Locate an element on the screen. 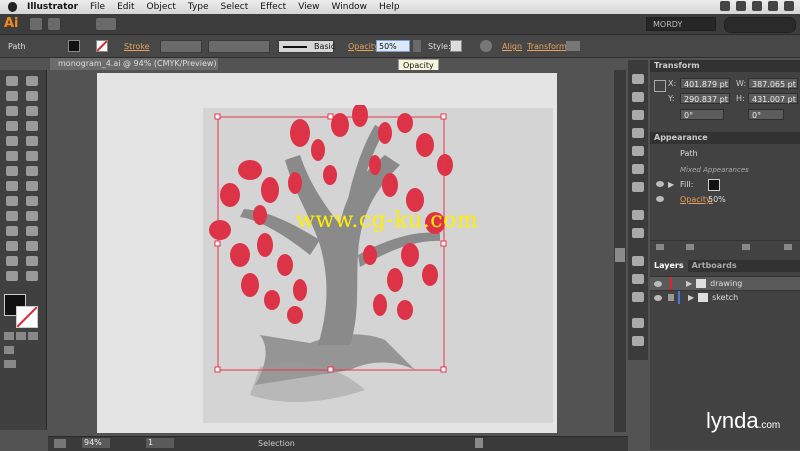  line-tool-icon is located at coordinates (32, 126).